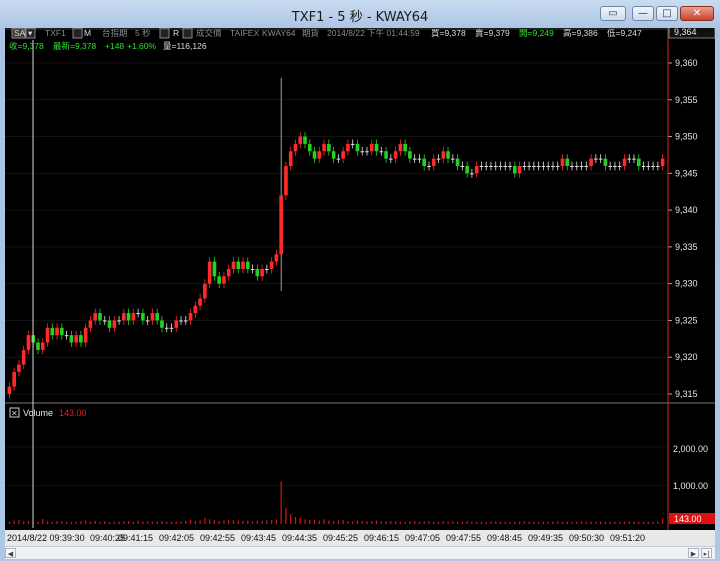 The image size is (720, 561). I want to click on minimize-button: —, so click(643, 13).